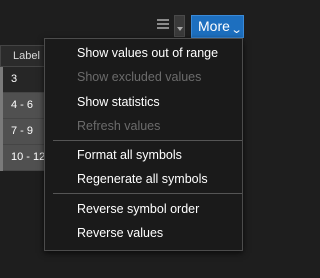  What do you see at coordinates (179, 26) in the screenshot?
I see `view-dropdown-icon` at bounding box center [179, 26].